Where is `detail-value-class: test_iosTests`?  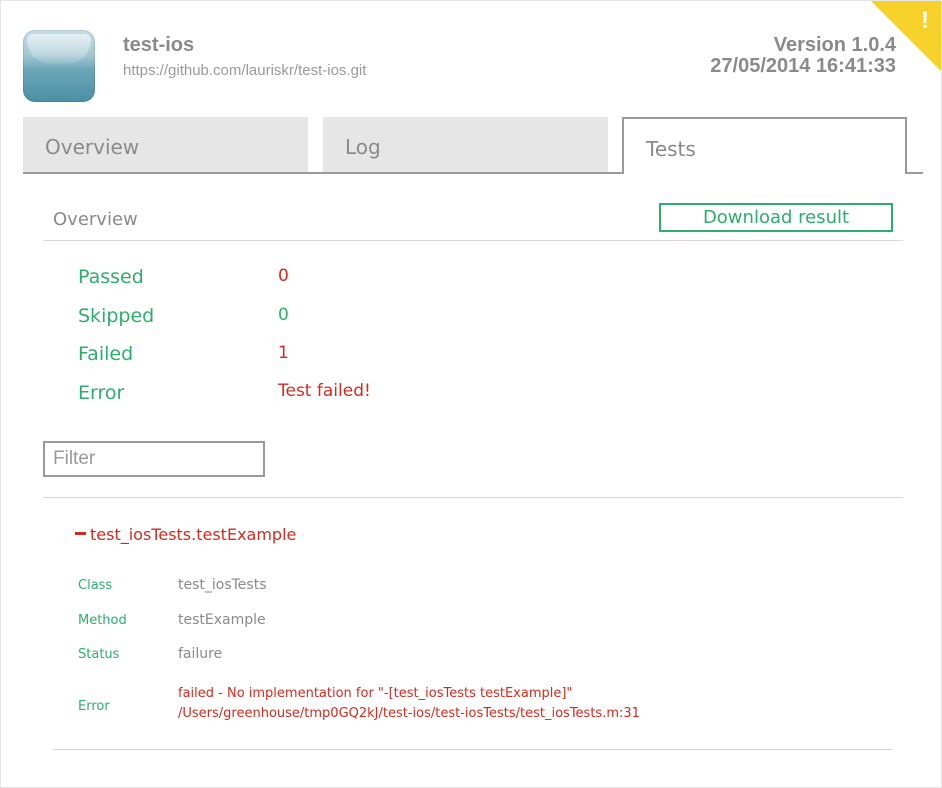
detail-value-class: test_iosTests is located at coordinates (222, 585).